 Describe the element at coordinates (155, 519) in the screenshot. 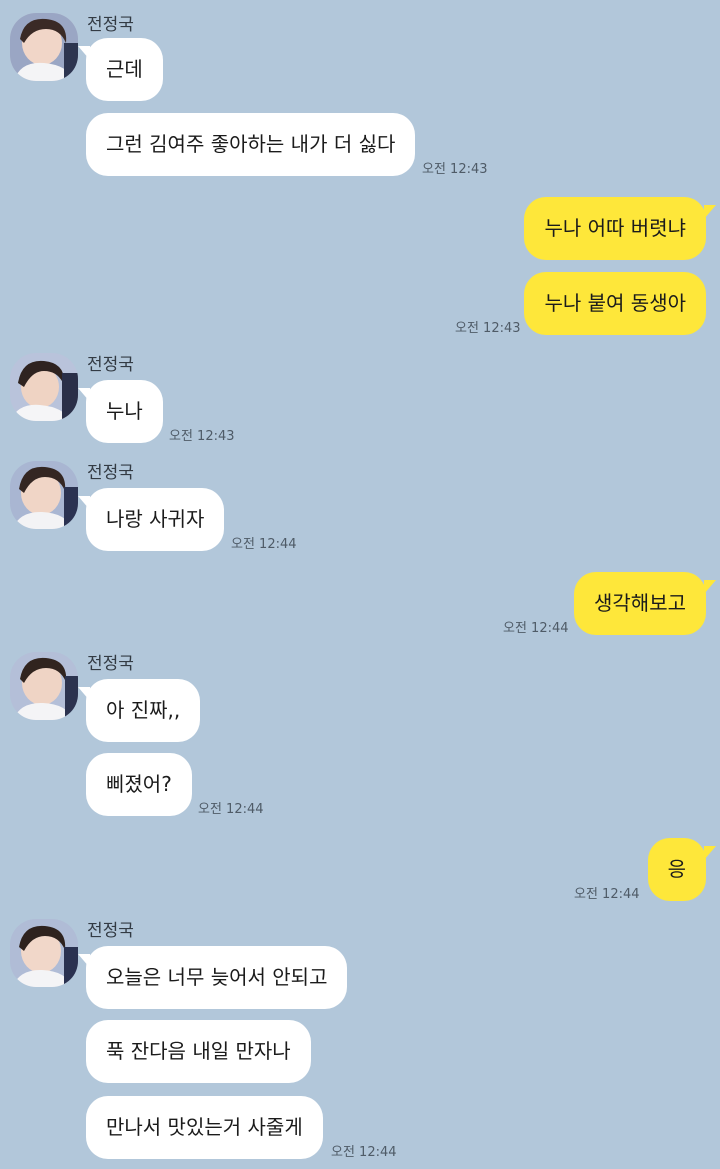

I see `message-bubble: 나랑 사귀자` at that location.